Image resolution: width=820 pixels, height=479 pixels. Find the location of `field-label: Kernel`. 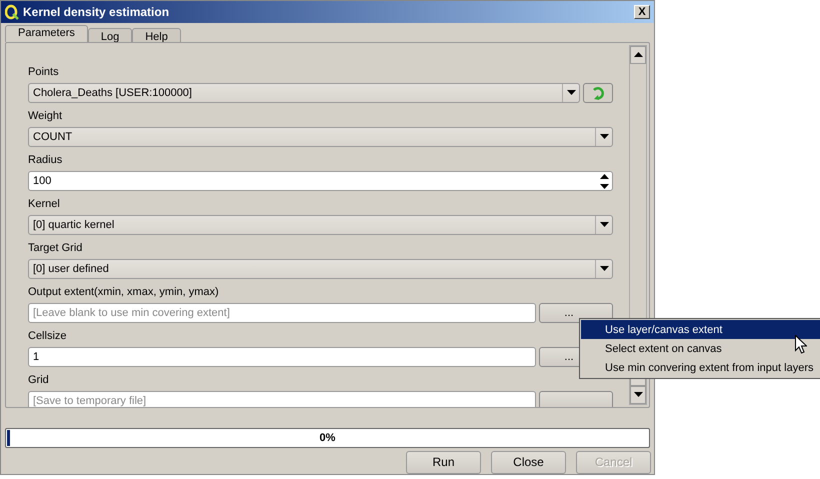

field-label: Kernel is located at coordinates (44, 203).